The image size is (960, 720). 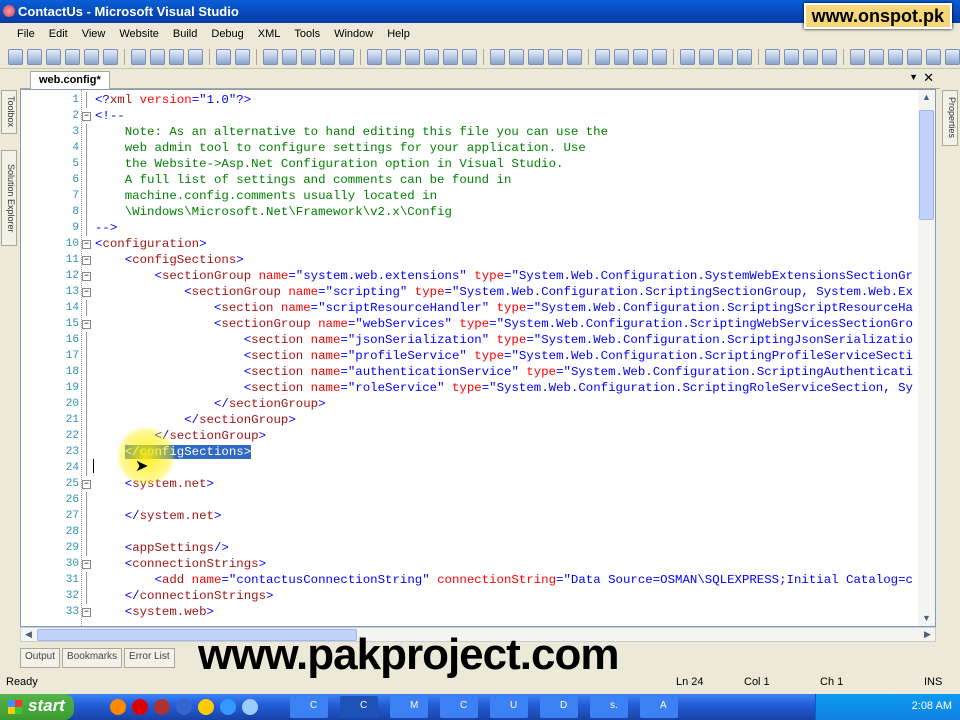 What do you see at coordinates (37, 707) in the screenshot?
I see `start-button: start` at bounding box center [37, 707].